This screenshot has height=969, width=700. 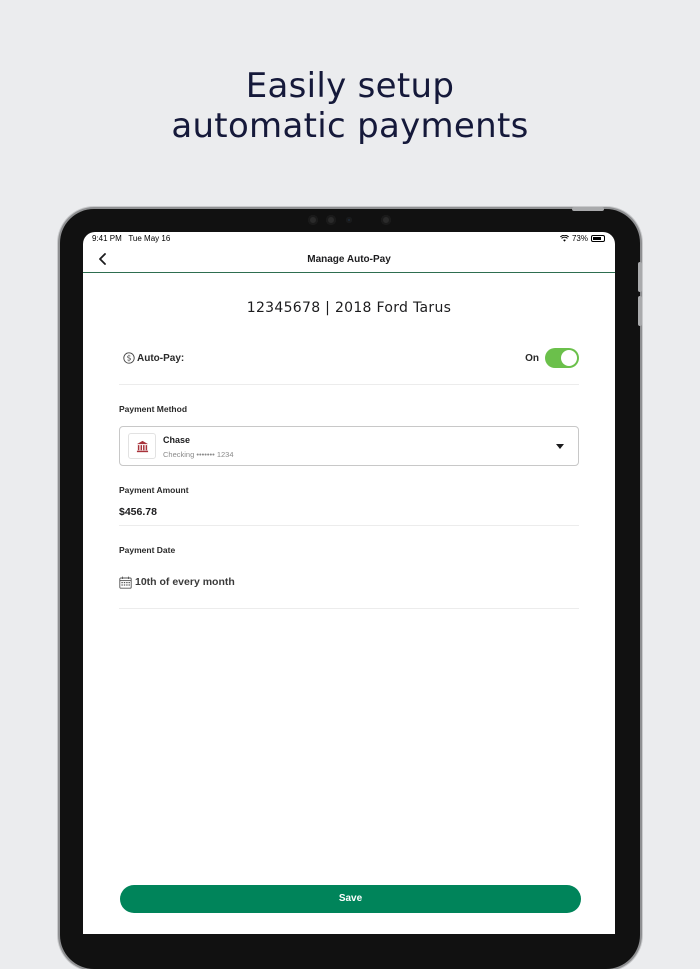 I want to click on ambient-sensor-icon, so click(x=386, y=220).